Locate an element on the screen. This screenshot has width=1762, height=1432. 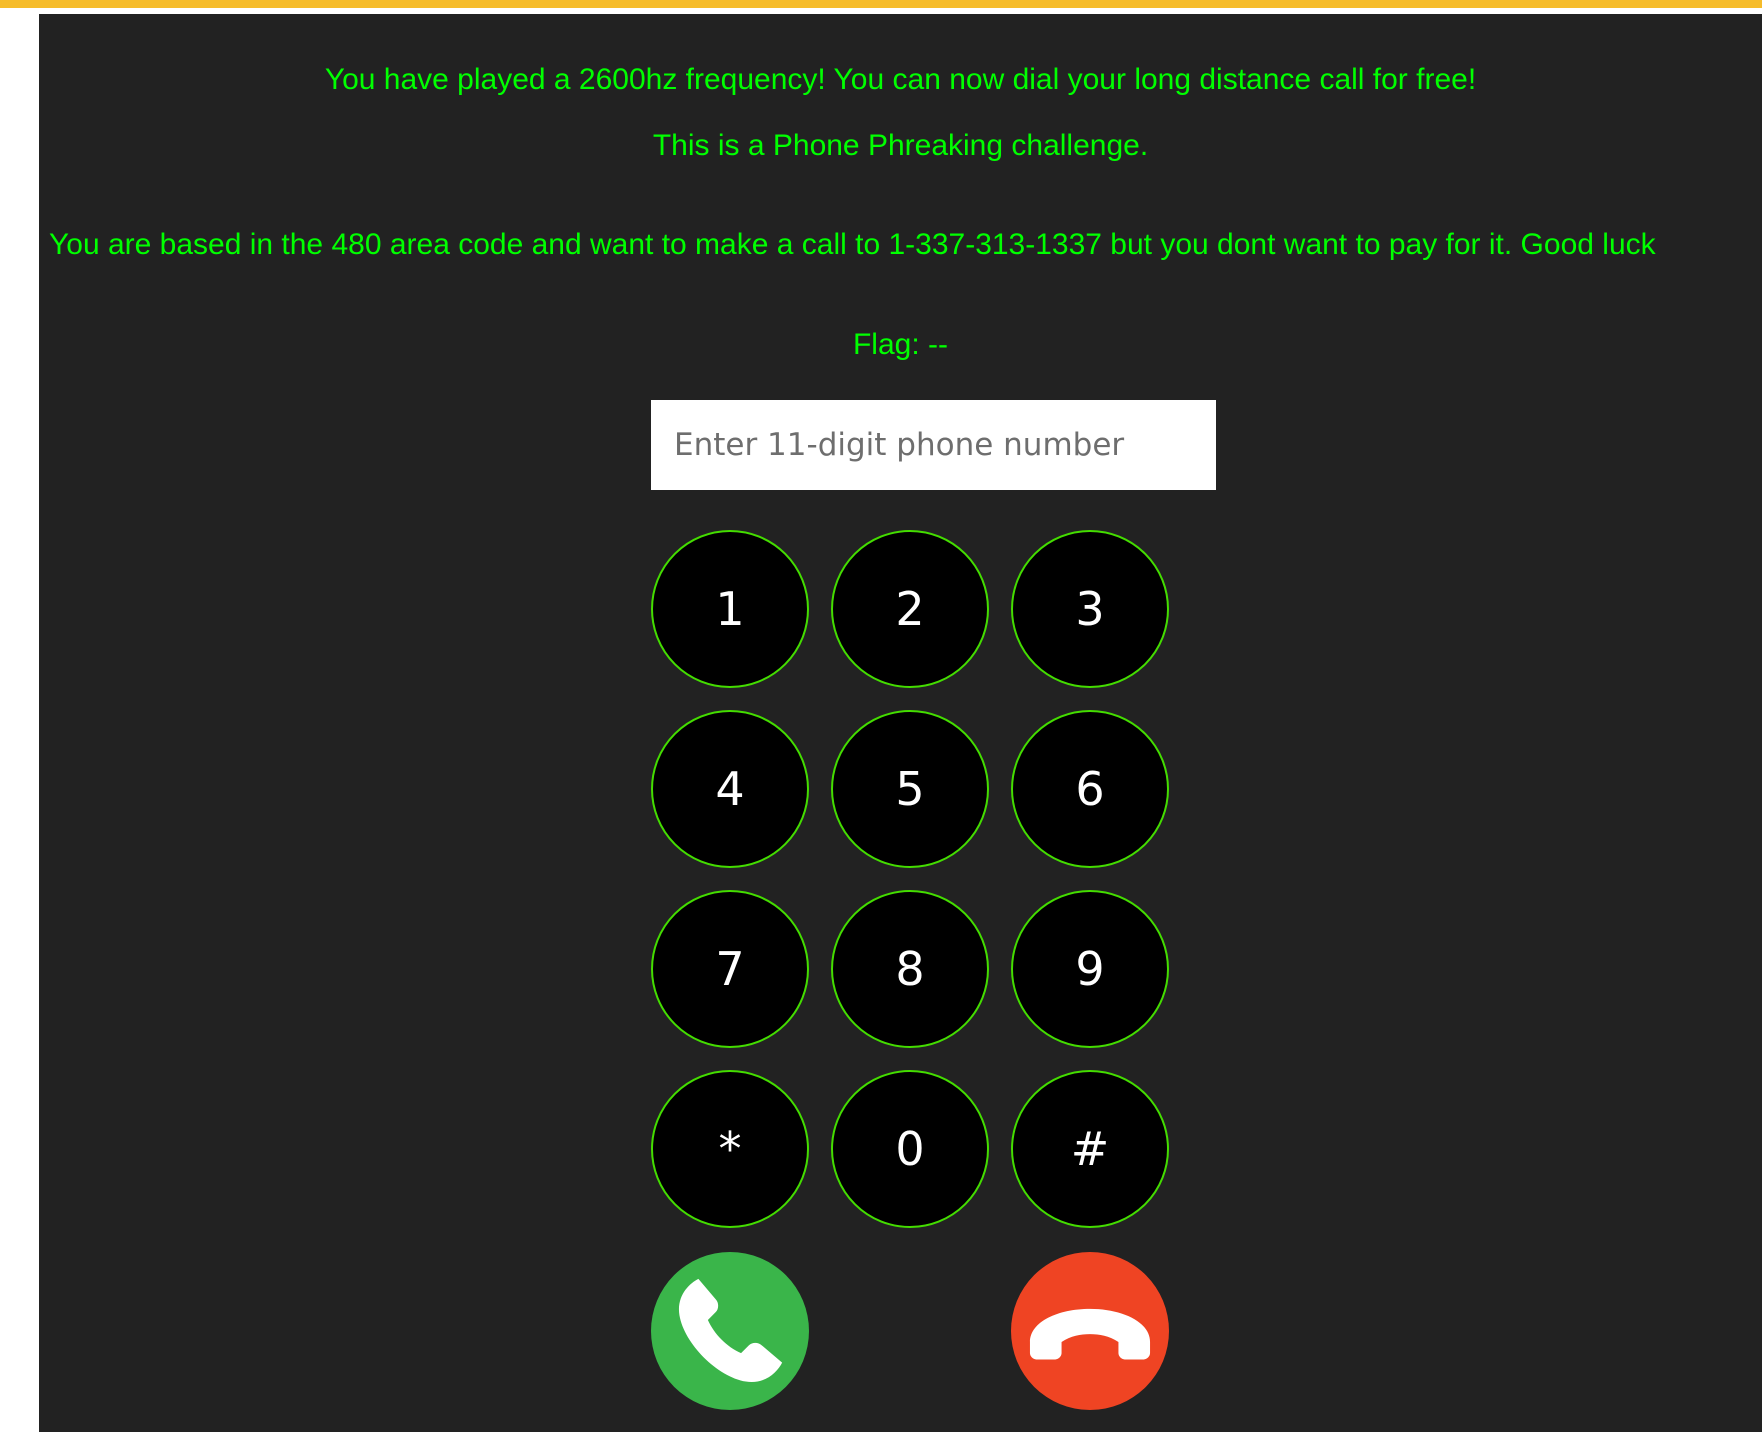
key-7: 7 is located at coordinates (730, 969).